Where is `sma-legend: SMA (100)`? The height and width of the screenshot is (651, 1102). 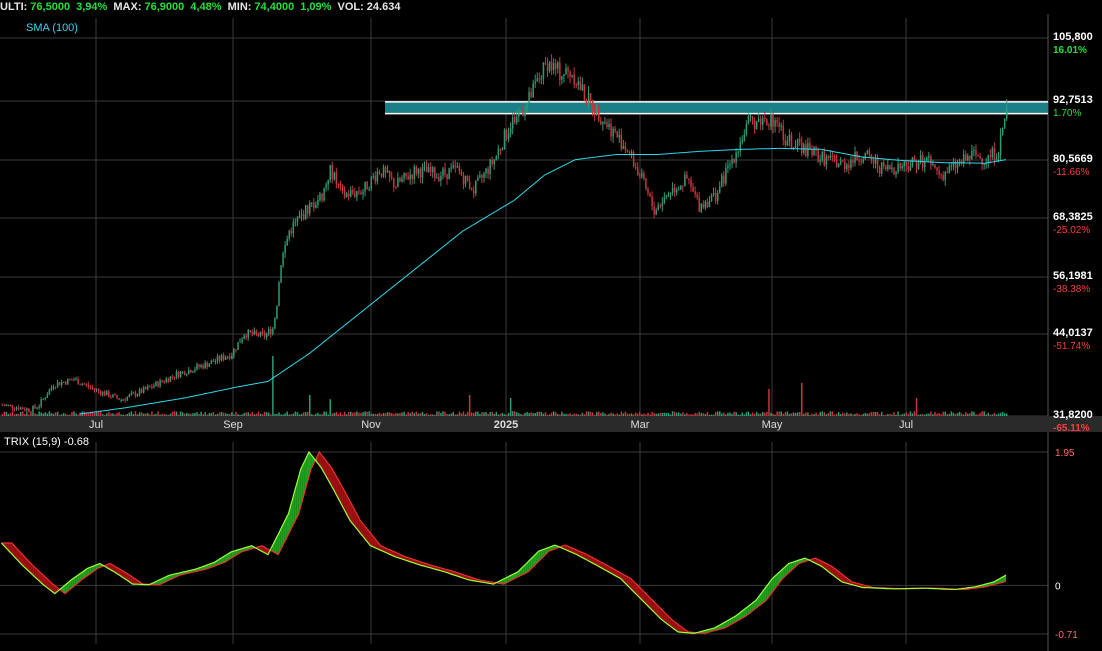 sma-legend: SMA (100) is located at coordinates (52, 28).